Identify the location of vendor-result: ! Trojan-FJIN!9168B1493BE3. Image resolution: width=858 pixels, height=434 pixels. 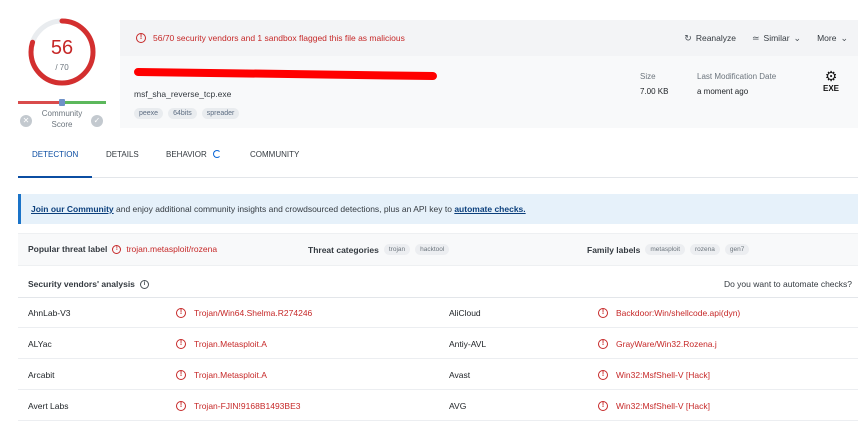
(238, 406).